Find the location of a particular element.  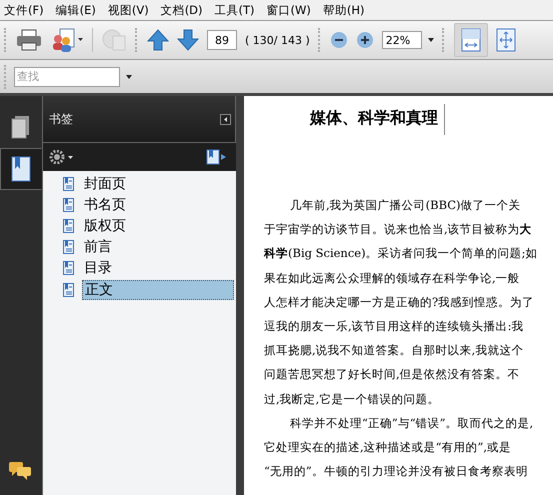

pages-icon is located at coordinates (21, 127).